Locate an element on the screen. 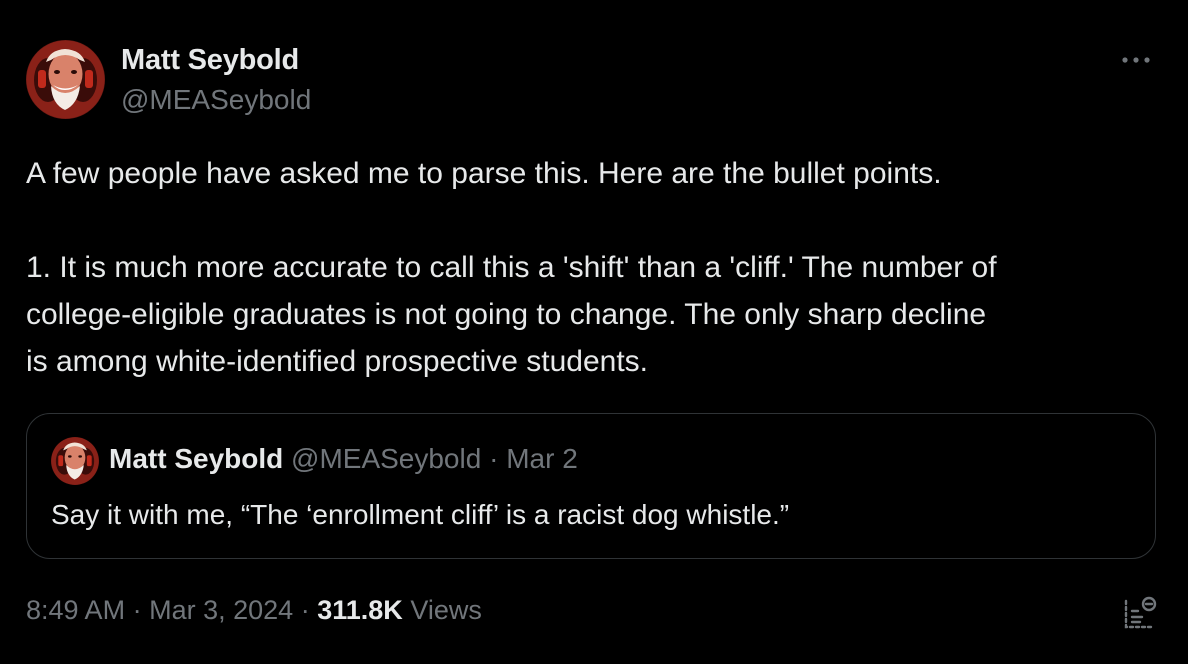 This screenshot has height=664, width=1188. more-options-button is located at coordinates (1136, 60).